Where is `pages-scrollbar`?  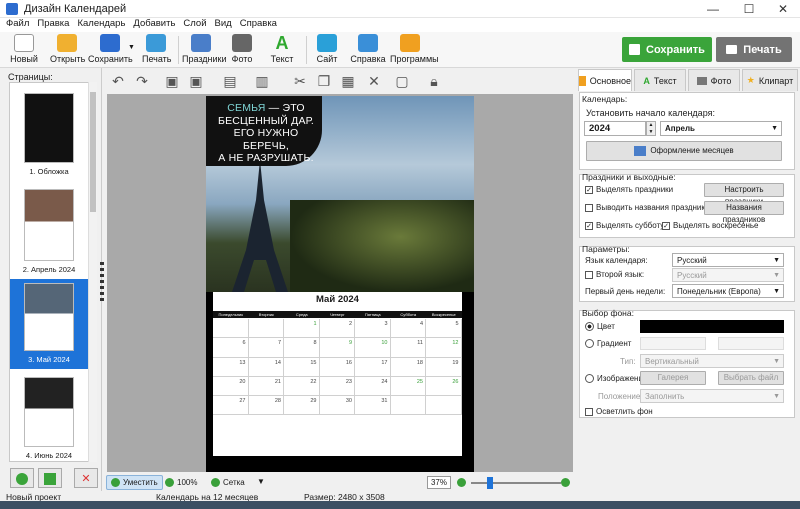
pages-scrollbar is located at coordinates (92, 272).